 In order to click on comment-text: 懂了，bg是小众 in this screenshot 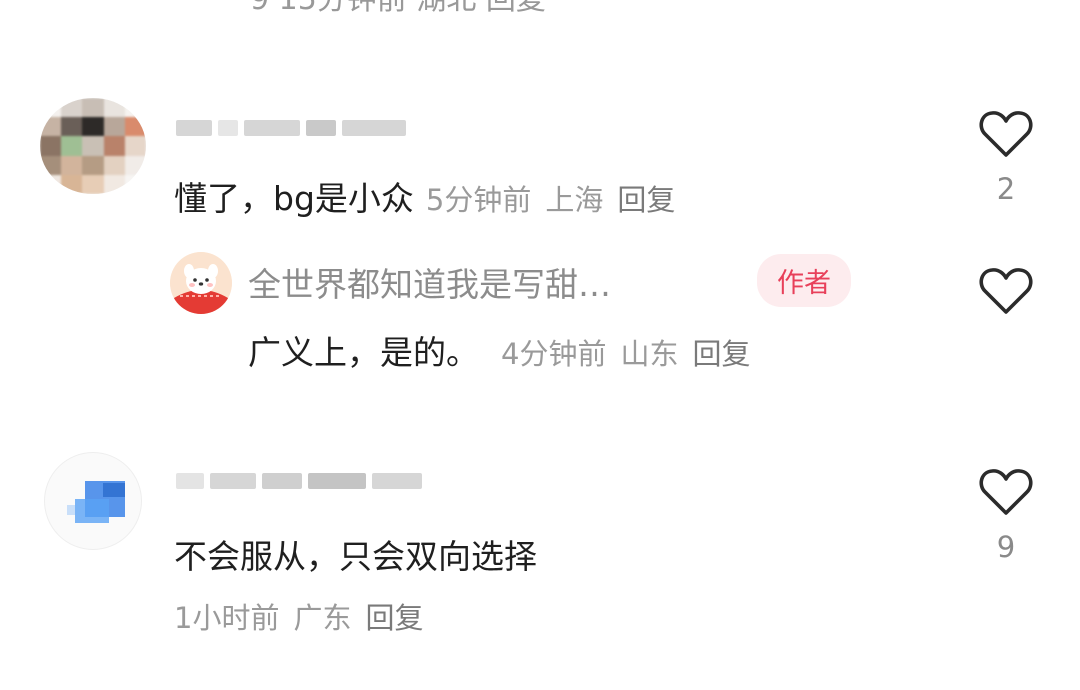, I will do `click(294, 198)`.